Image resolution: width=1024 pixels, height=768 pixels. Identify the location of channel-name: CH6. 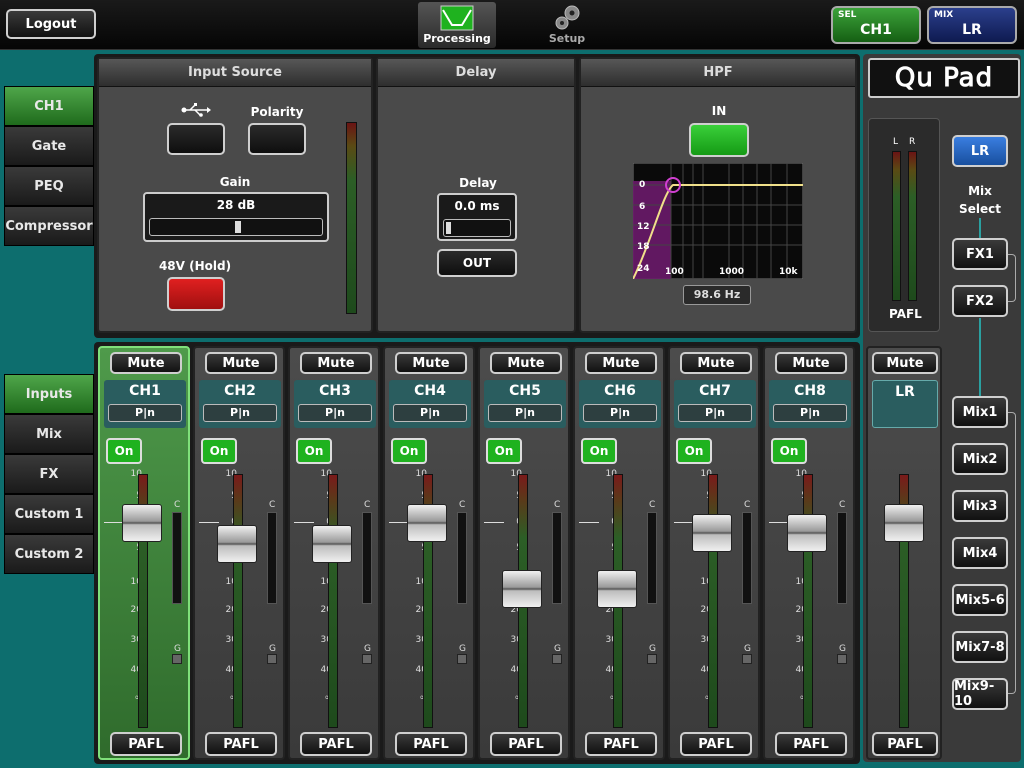
(620, 391).